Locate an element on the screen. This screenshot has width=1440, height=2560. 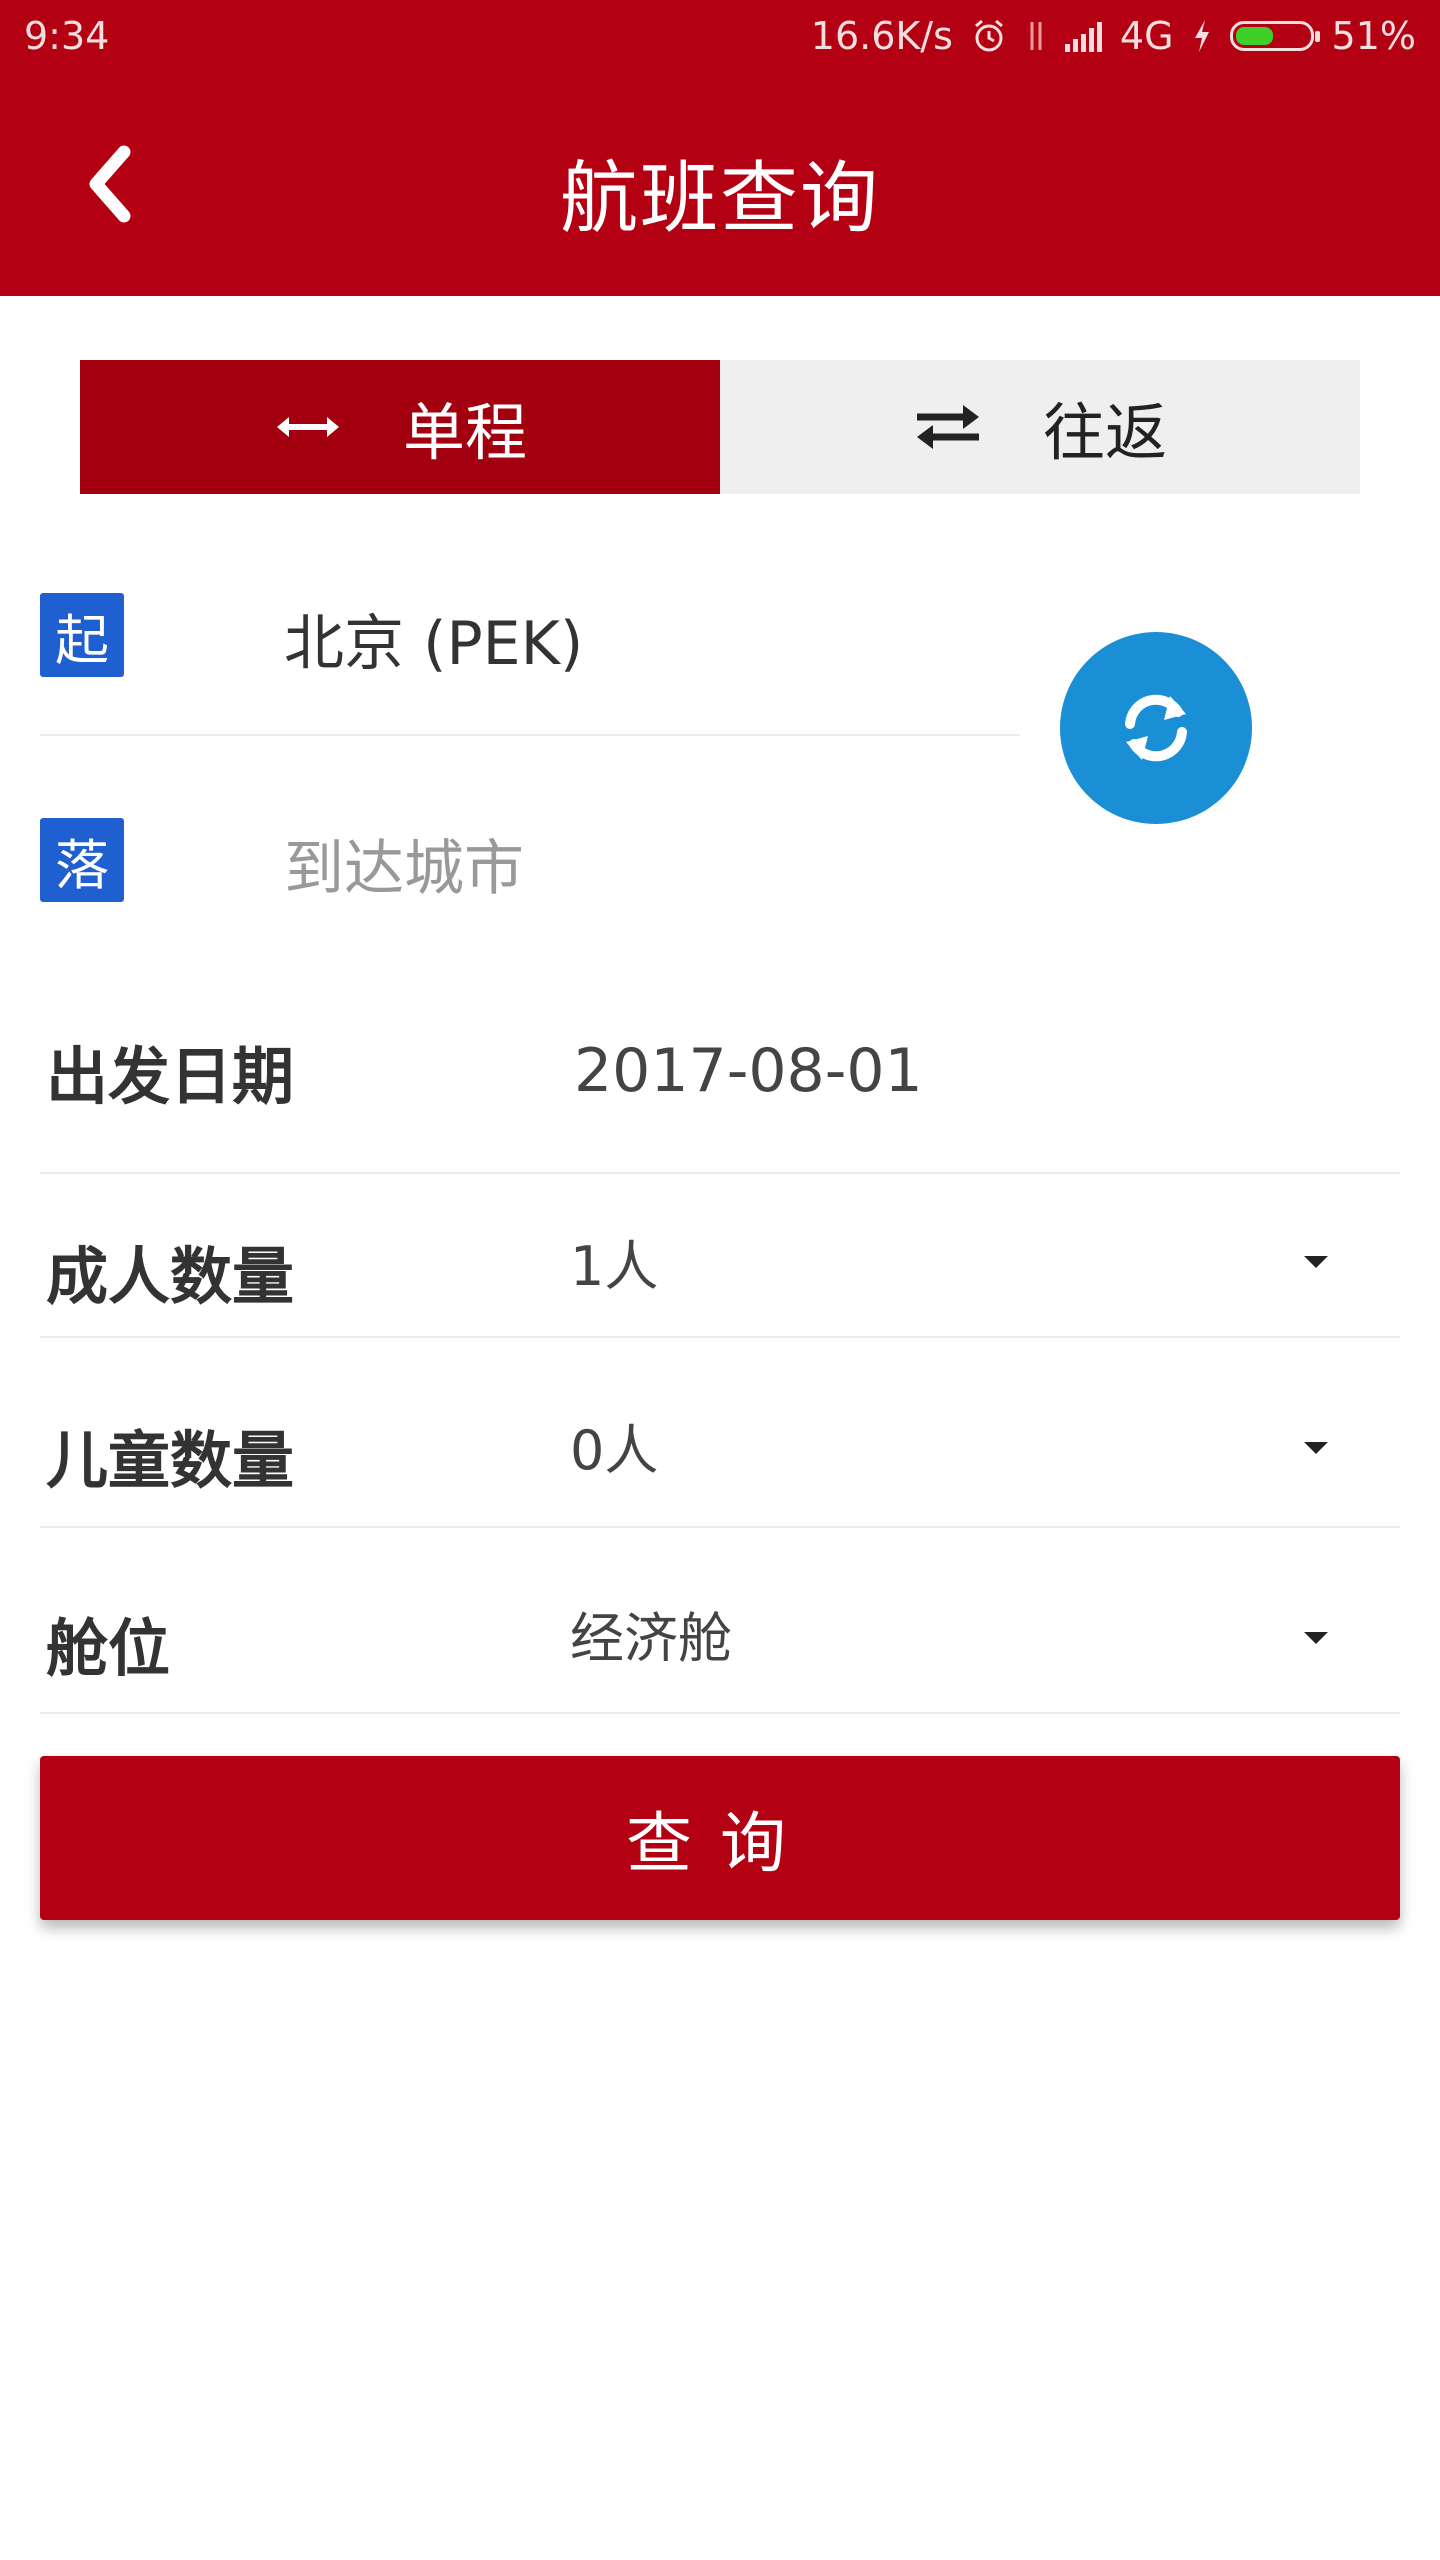
search-button: 查询 is located at coordinates (720, 1838).